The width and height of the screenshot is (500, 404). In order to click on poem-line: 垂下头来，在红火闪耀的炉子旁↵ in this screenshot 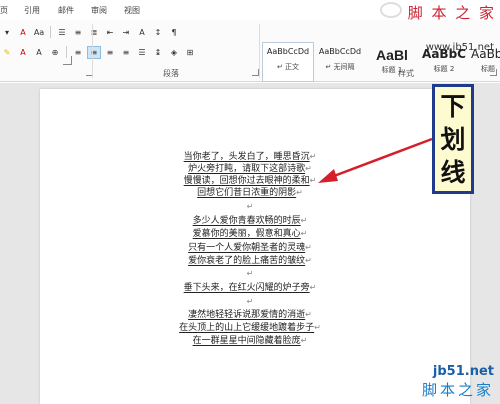, I will do `click(250, 288)`.